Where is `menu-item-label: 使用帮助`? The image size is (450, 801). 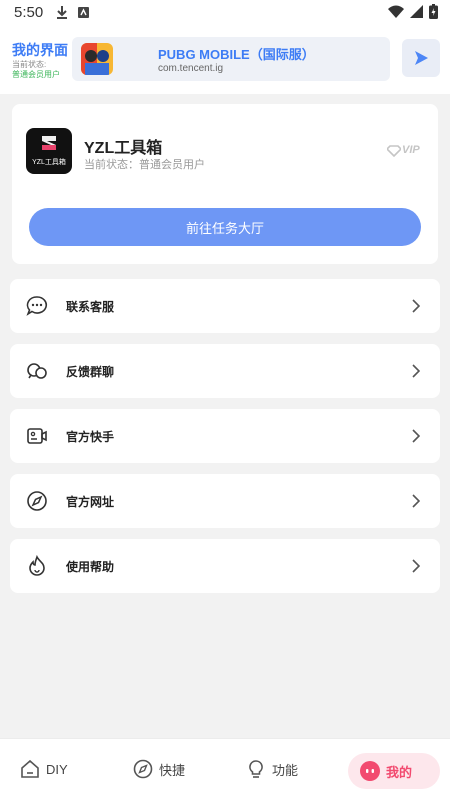
menu-item-label: 使用帮助 is located at coordinates (90, 567).